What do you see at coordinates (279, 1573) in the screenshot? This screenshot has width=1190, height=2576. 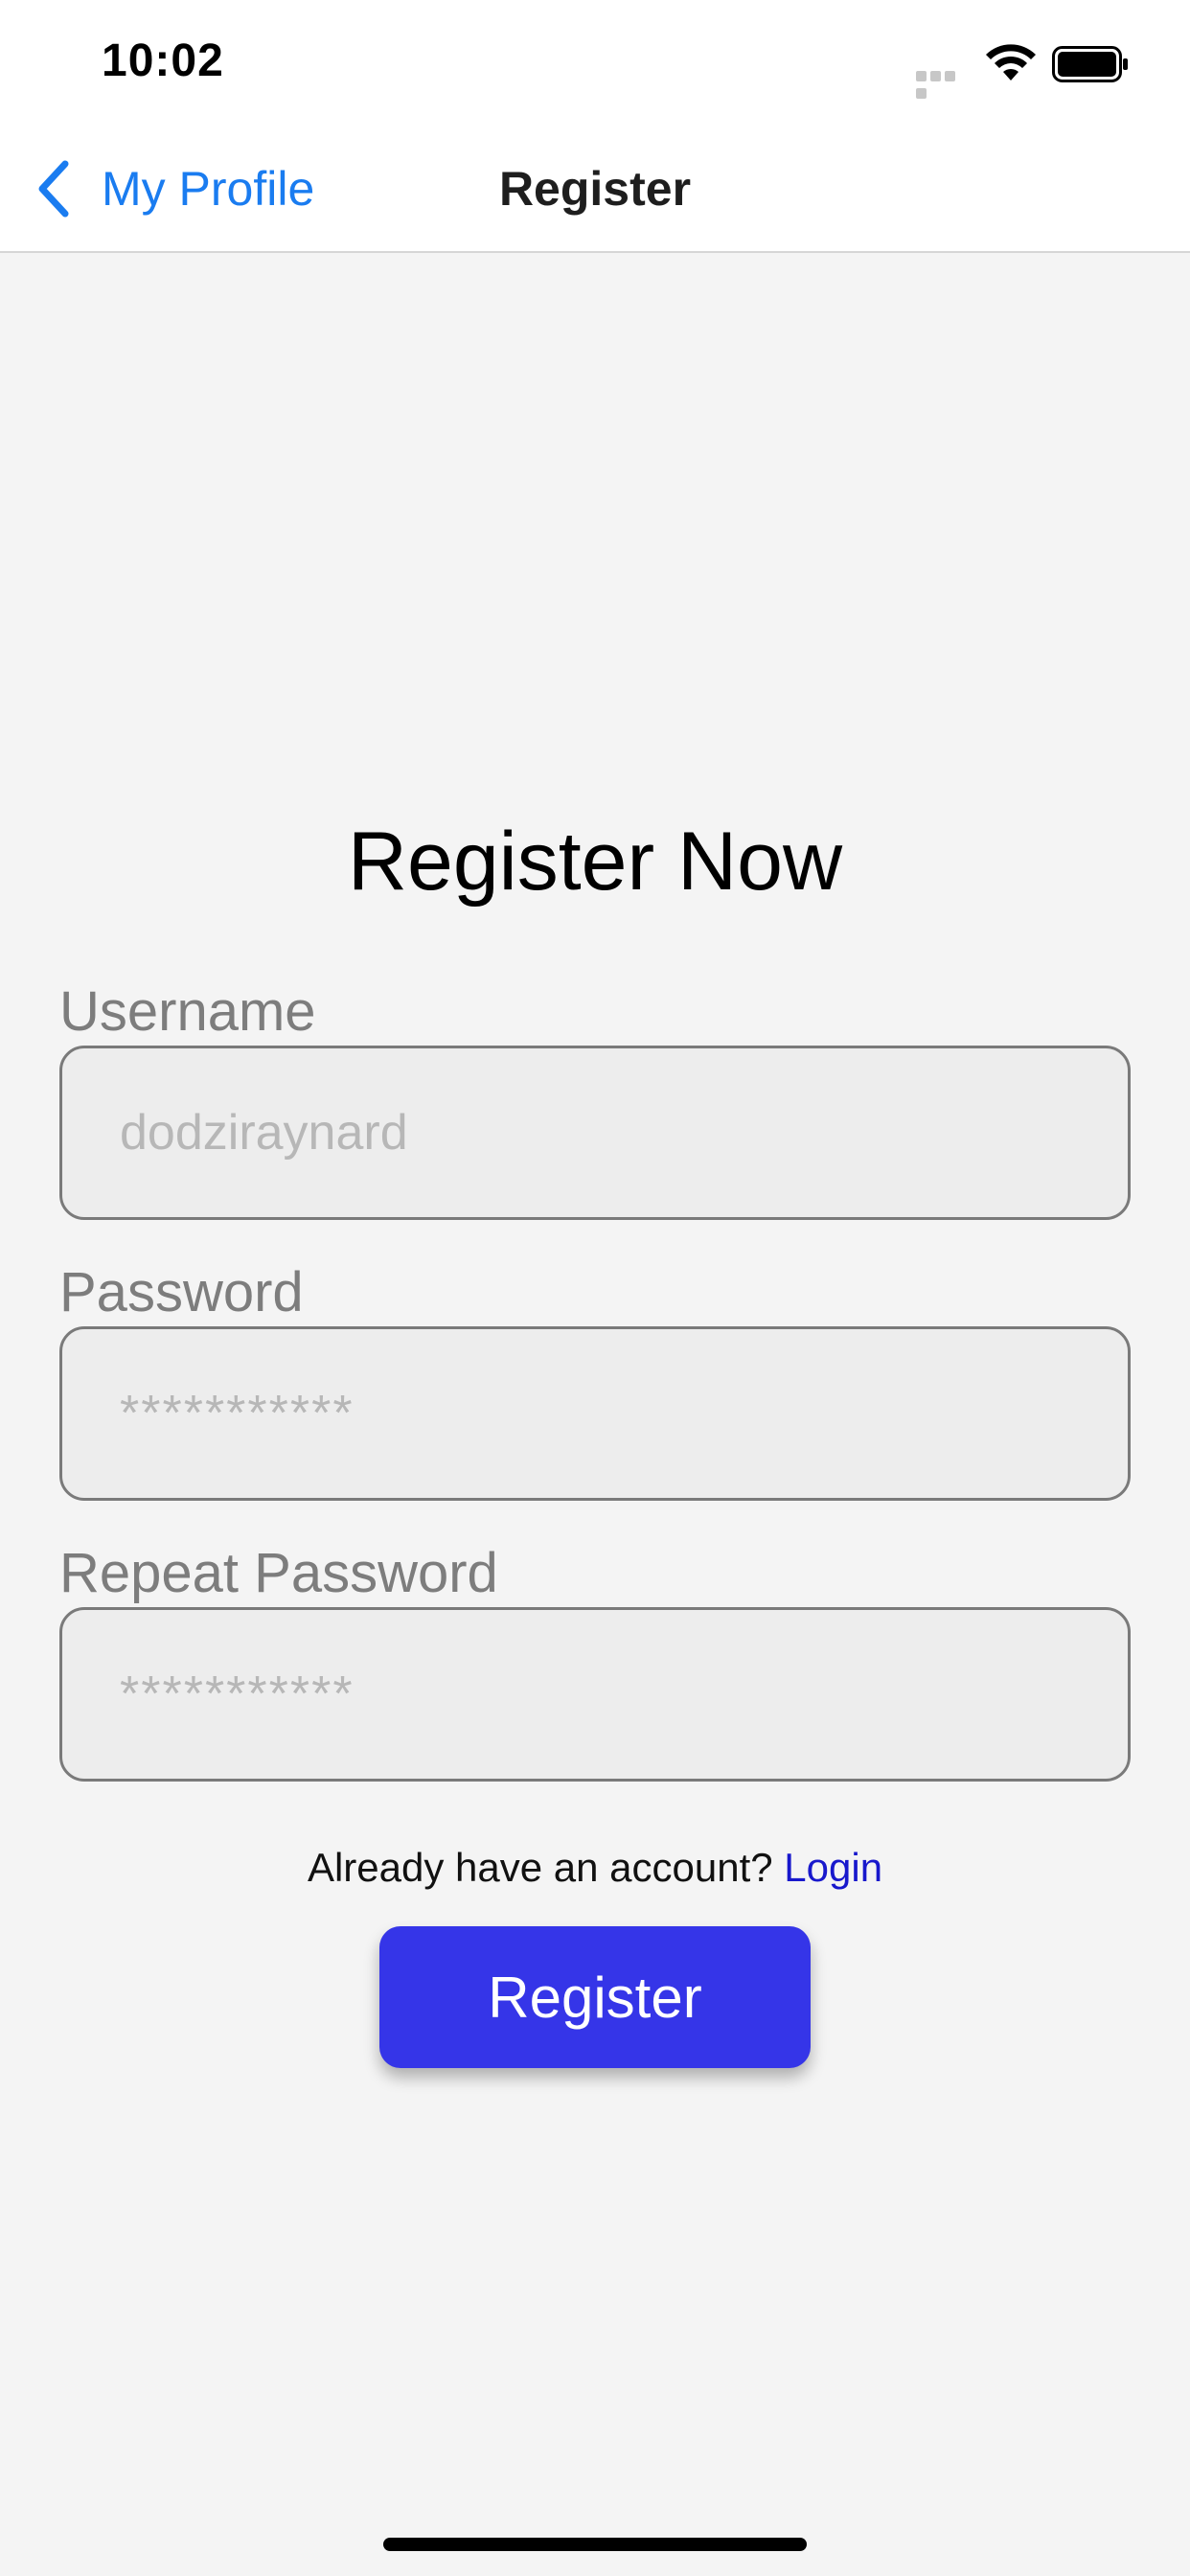 I see `repeat-password-label: Repeat Password` at bounding box center [279, 1573].